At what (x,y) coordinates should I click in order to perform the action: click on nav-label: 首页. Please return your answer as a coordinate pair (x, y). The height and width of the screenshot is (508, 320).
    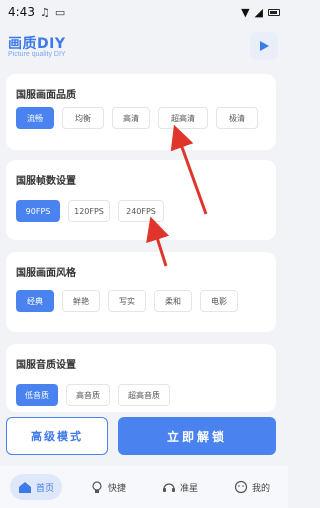
    Looking at the image, I should click on (44, 488).